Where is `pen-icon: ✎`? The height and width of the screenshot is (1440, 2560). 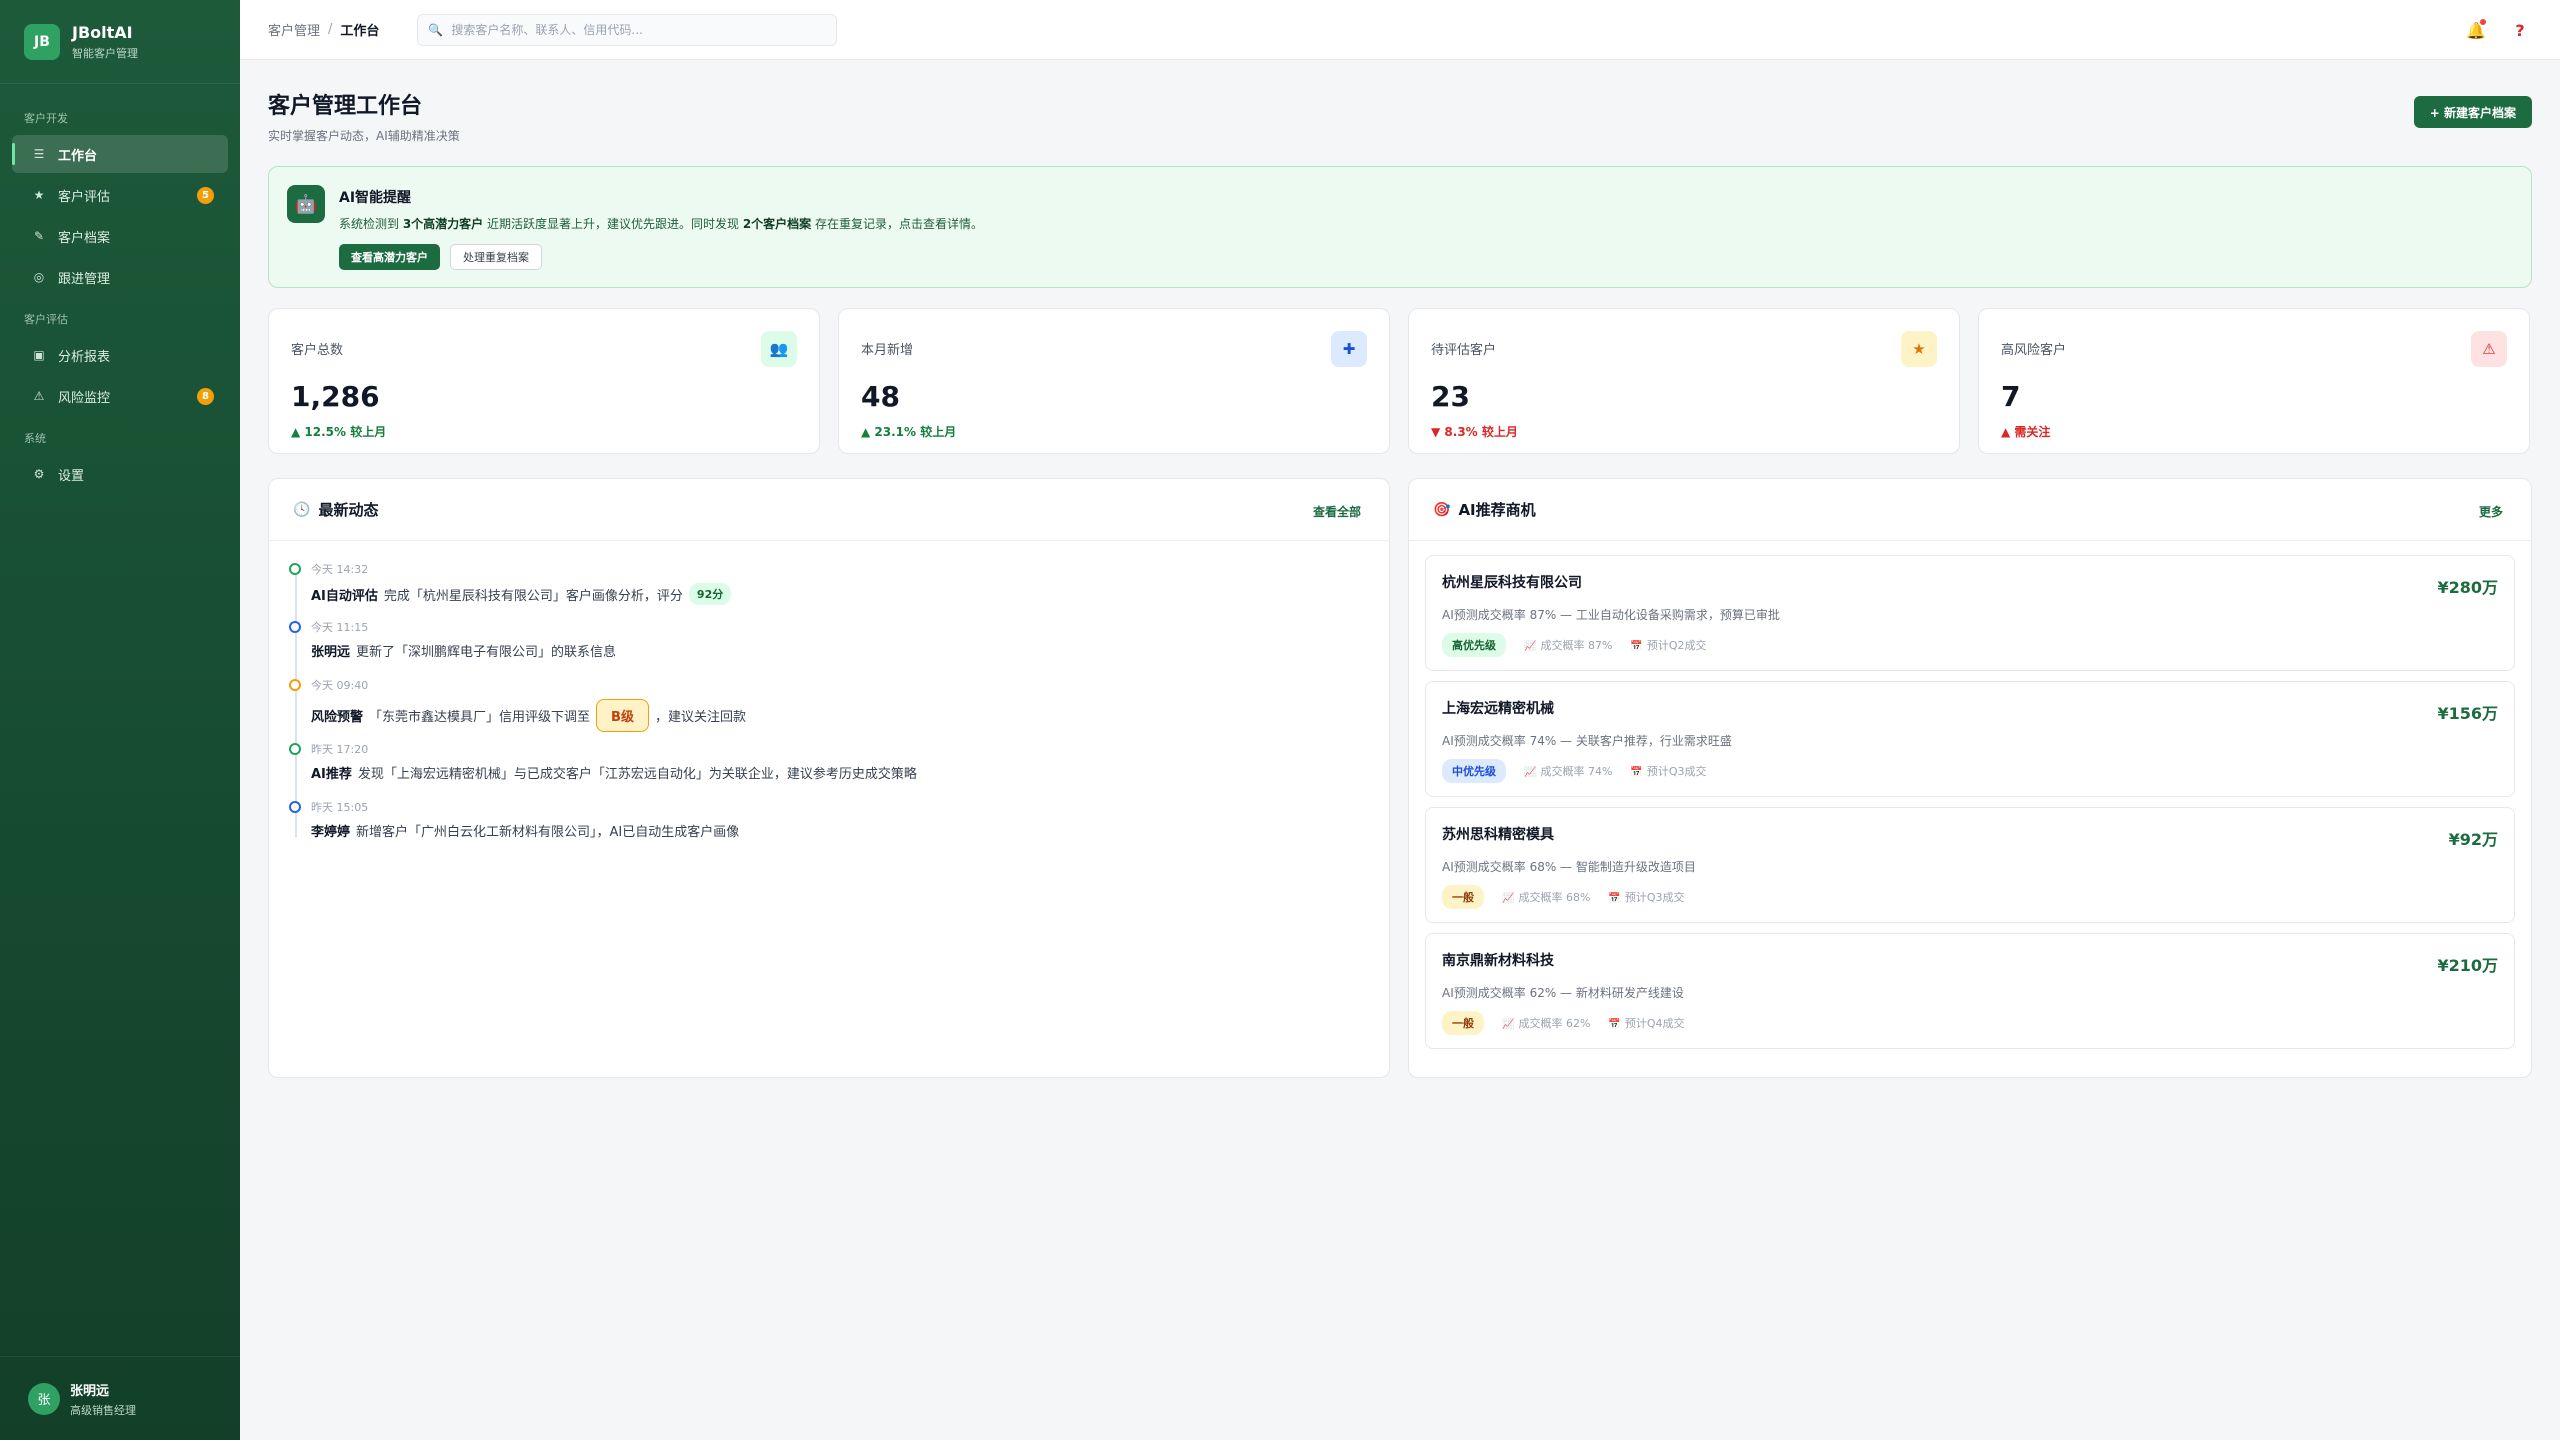
pen-icon: ✎ is located at coordinates (39, 236).